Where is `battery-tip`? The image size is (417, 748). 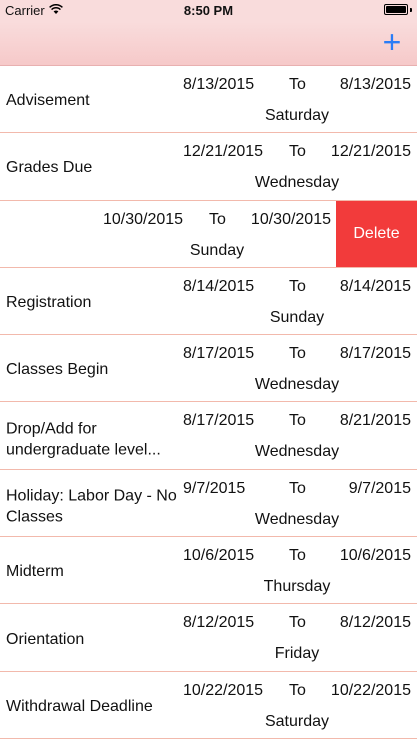
battery-tip is located at coordinates (411, 9).